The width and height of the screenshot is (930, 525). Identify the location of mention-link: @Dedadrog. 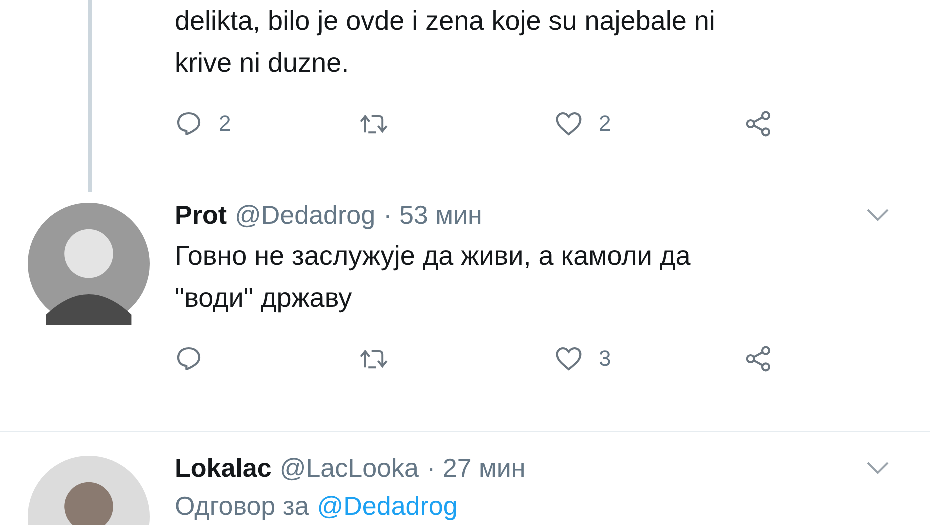
(387, 506).